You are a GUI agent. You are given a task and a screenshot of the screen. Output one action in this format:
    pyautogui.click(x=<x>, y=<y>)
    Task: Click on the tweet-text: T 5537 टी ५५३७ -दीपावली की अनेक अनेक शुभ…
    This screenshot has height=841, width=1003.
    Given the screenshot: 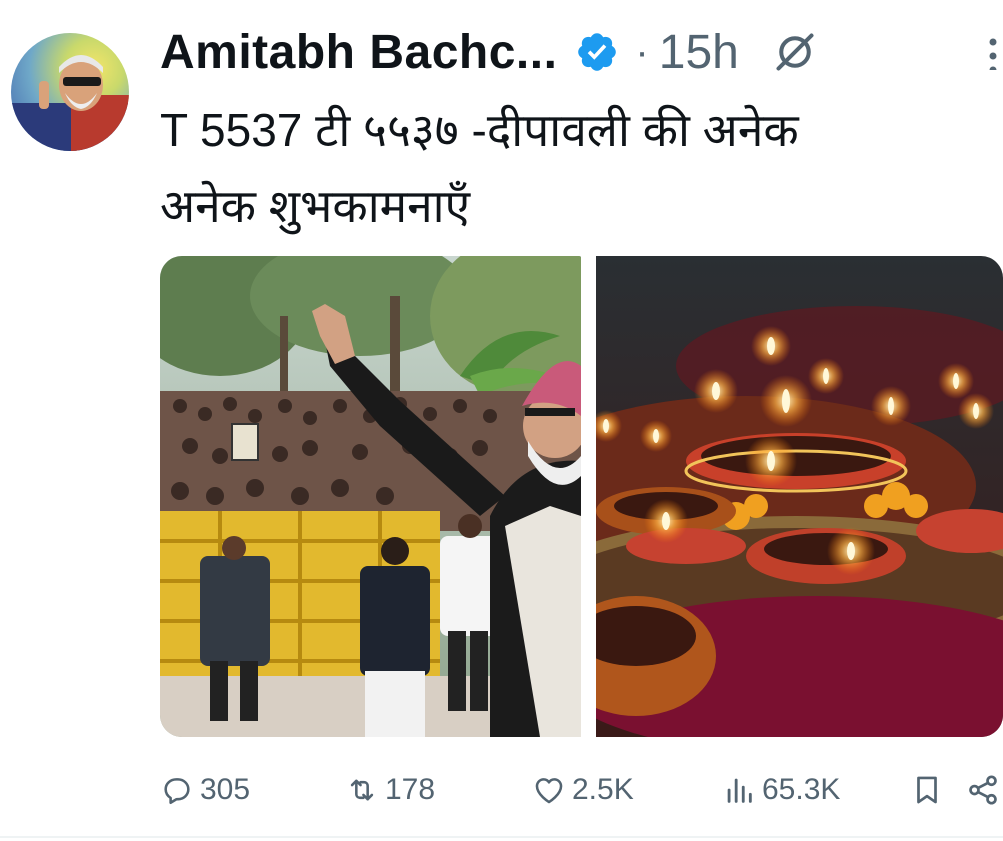 What is the action you would take?
    pyautogui.click(x=575, y=168)
    